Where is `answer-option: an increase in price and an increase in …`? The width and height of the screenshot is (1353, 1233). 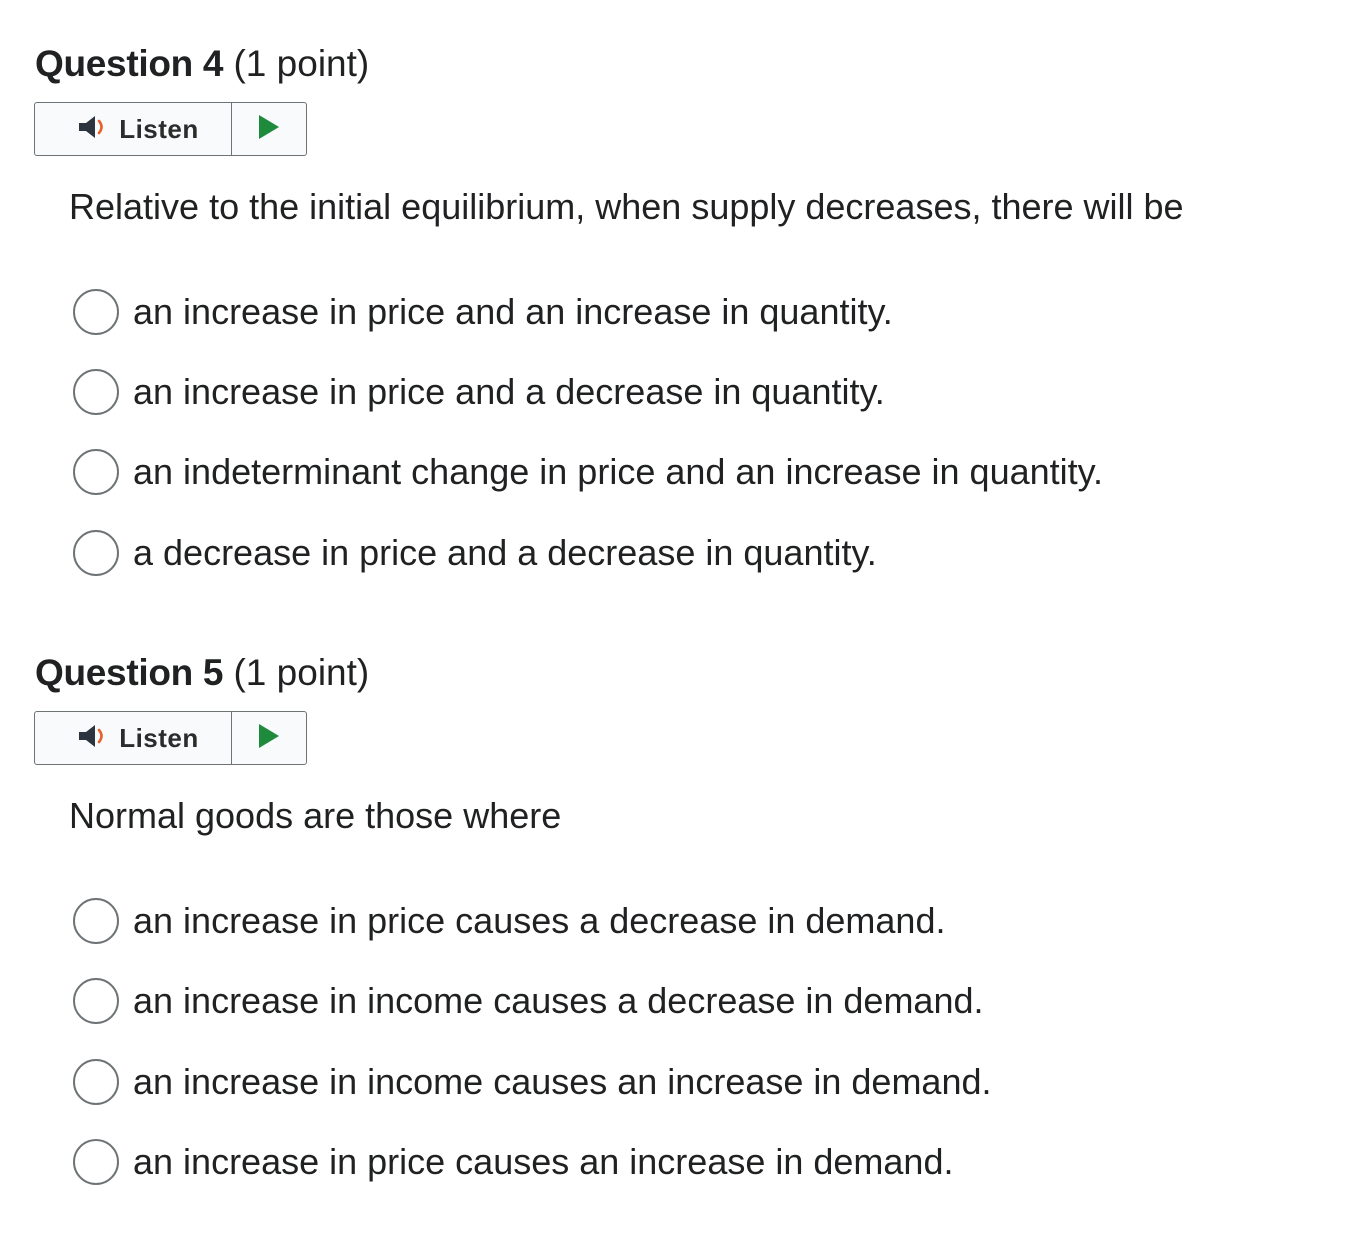
answer-option: an increase in price and an increase in … is located at coordinates (483, 312).